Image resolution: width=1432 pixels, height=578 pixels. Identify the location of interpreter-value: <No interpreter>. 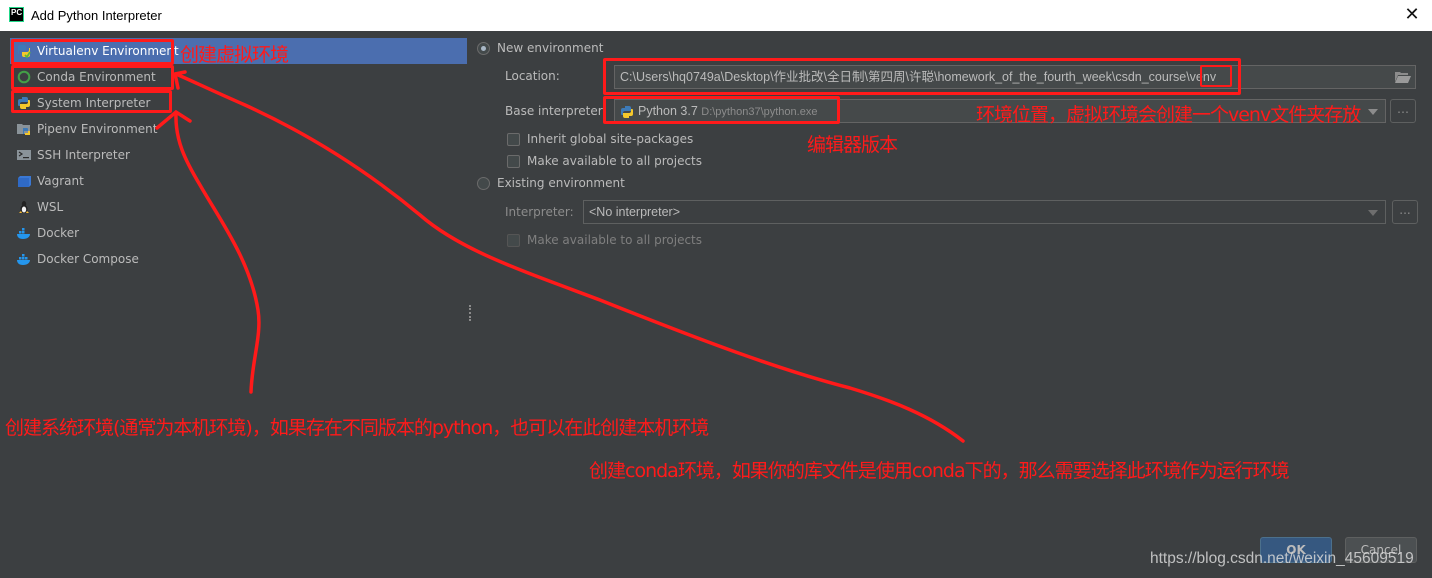
(635, 212).